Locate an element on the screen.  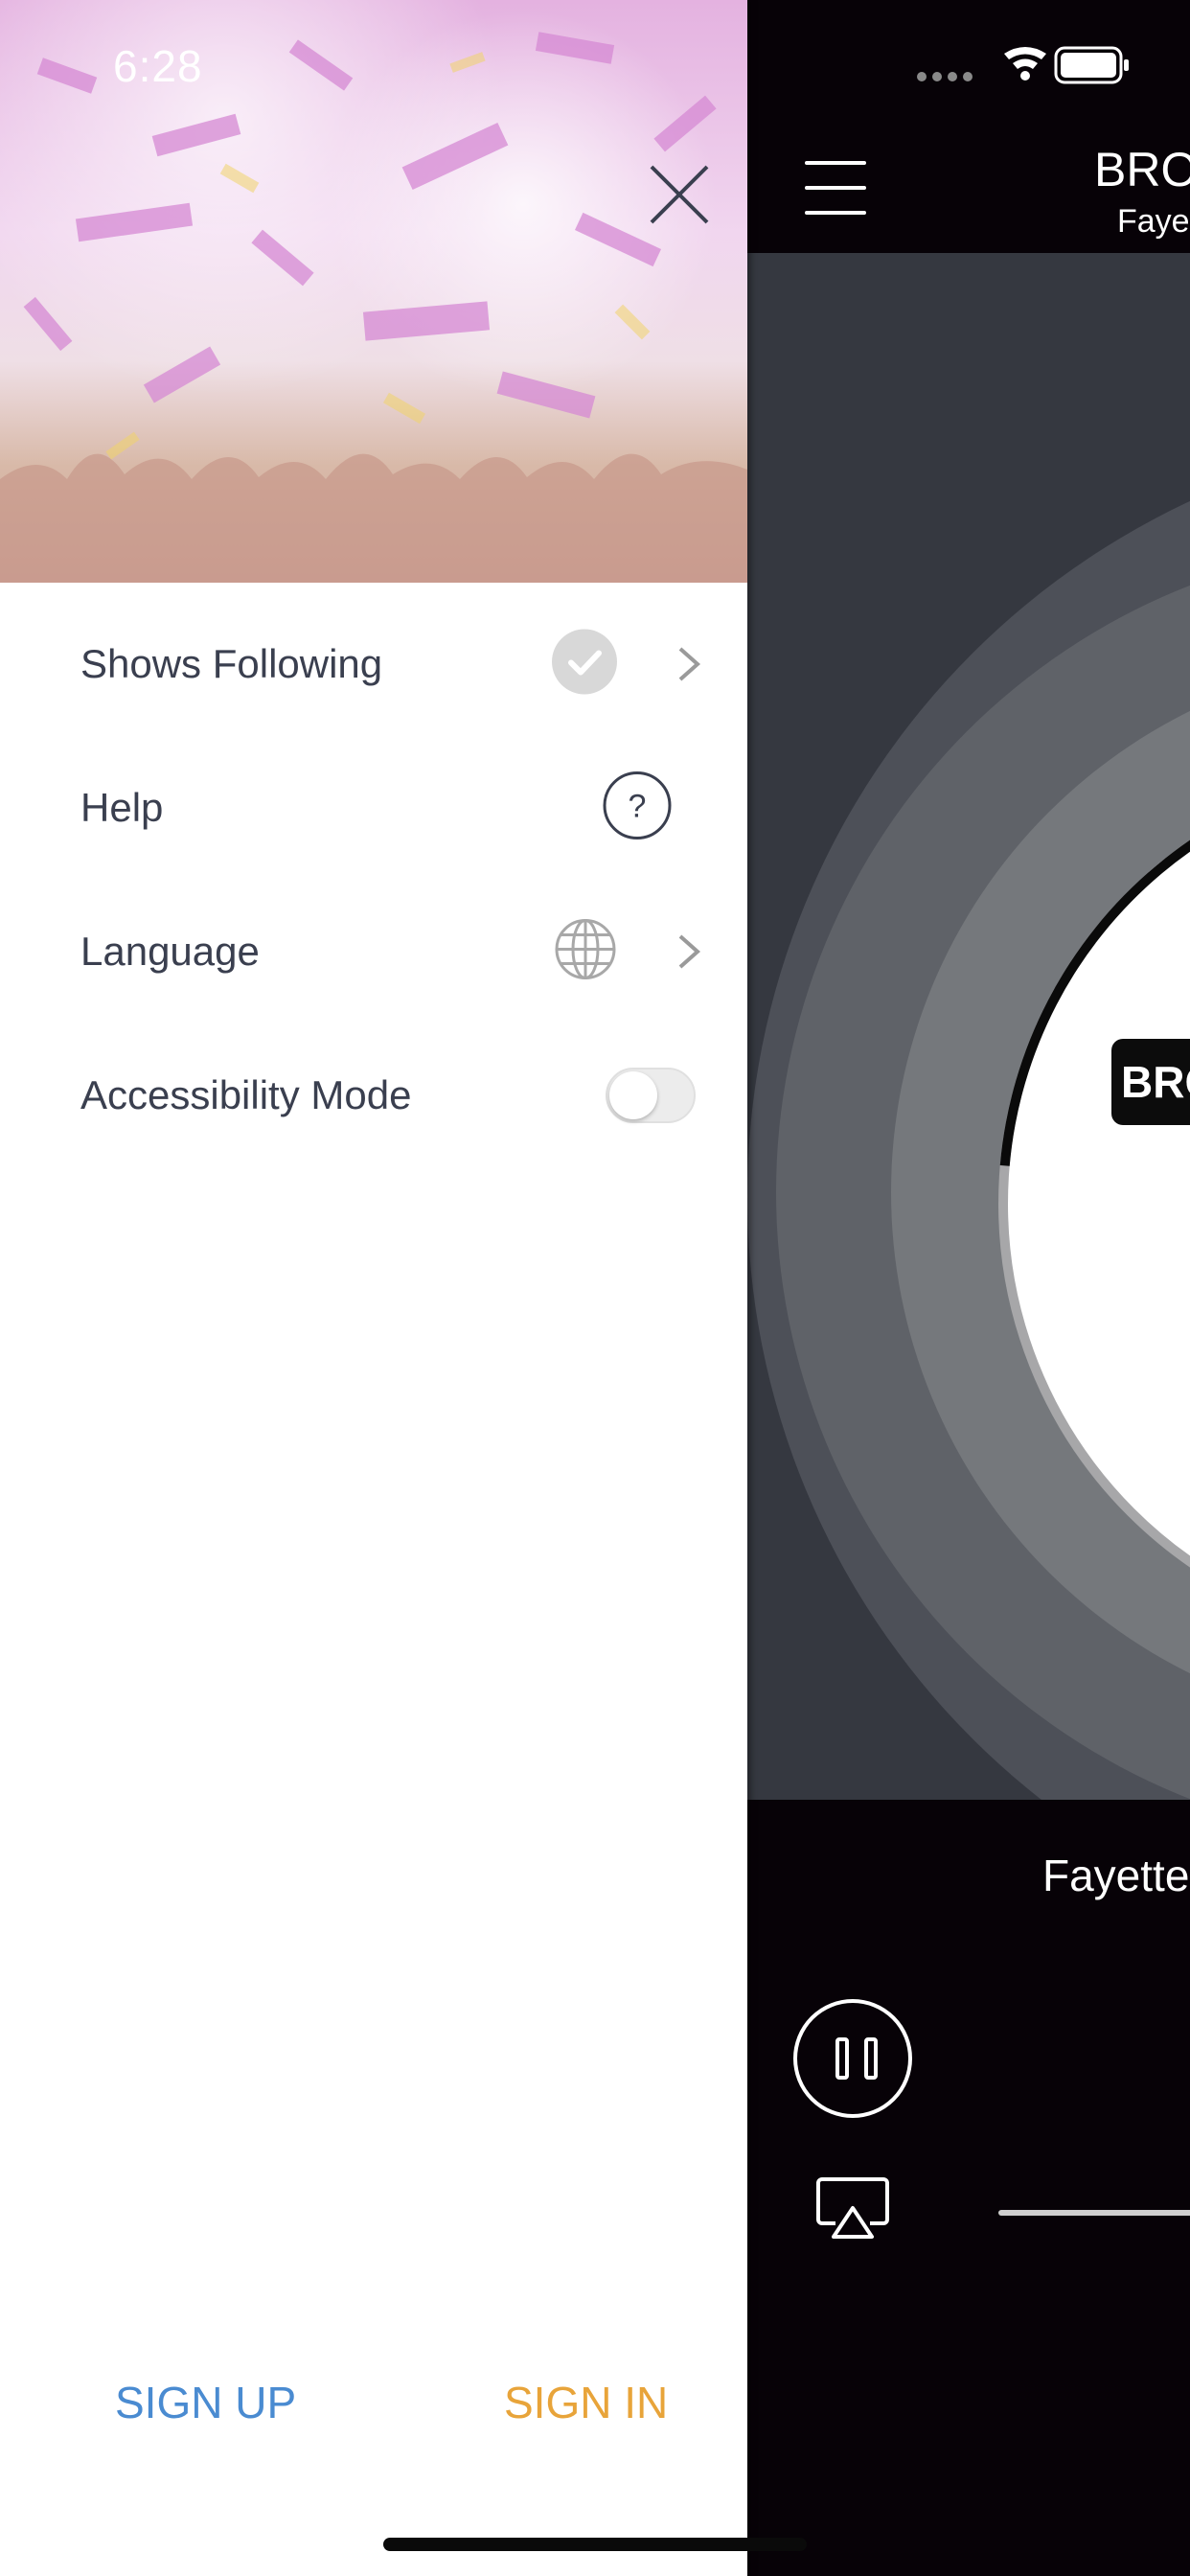
menu-item-shows-following: Shows Following is located at coordinates (374, 664).